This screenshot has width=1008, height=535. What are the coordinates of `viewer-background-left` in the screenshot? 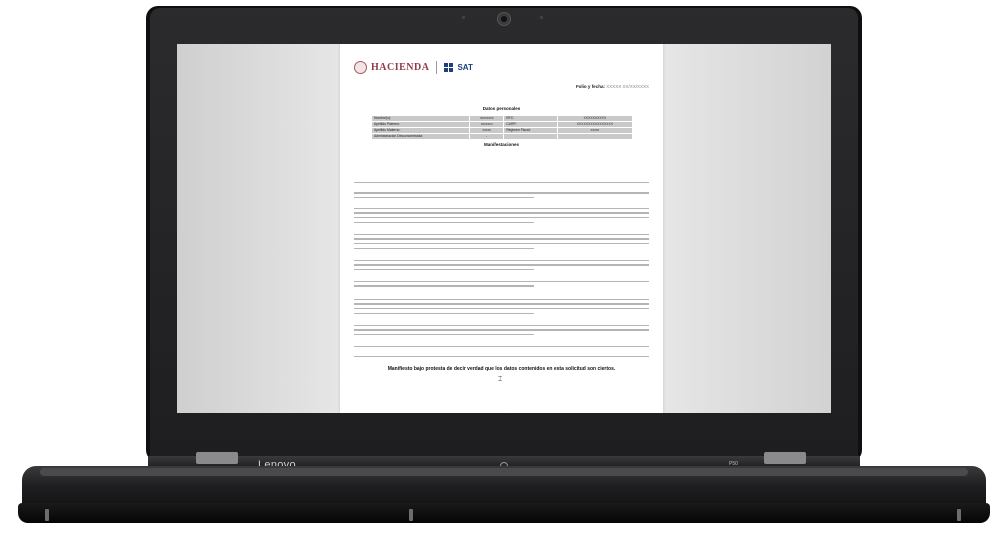 It's located at (258, 228).